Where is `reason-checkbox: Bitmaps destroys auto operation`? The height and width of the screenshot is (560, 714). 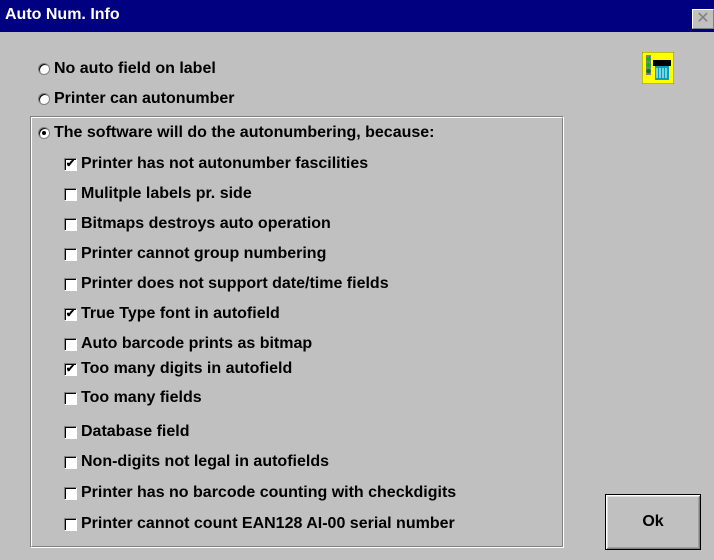 reason-checkbox: Bitmaps destroys auto operation is located at coordinates (197, 224).